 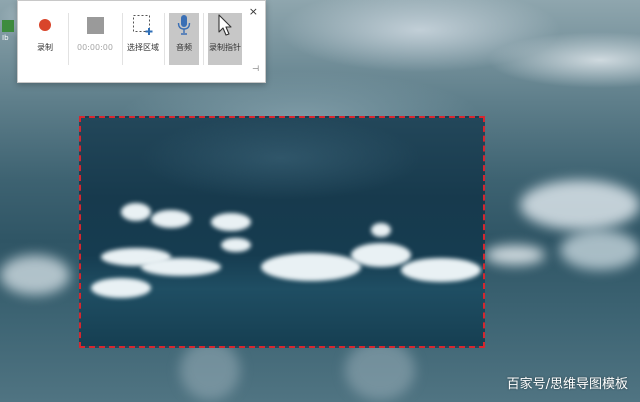 I want to click on select-area-label: 选择区域, so click(x=143, y=47).